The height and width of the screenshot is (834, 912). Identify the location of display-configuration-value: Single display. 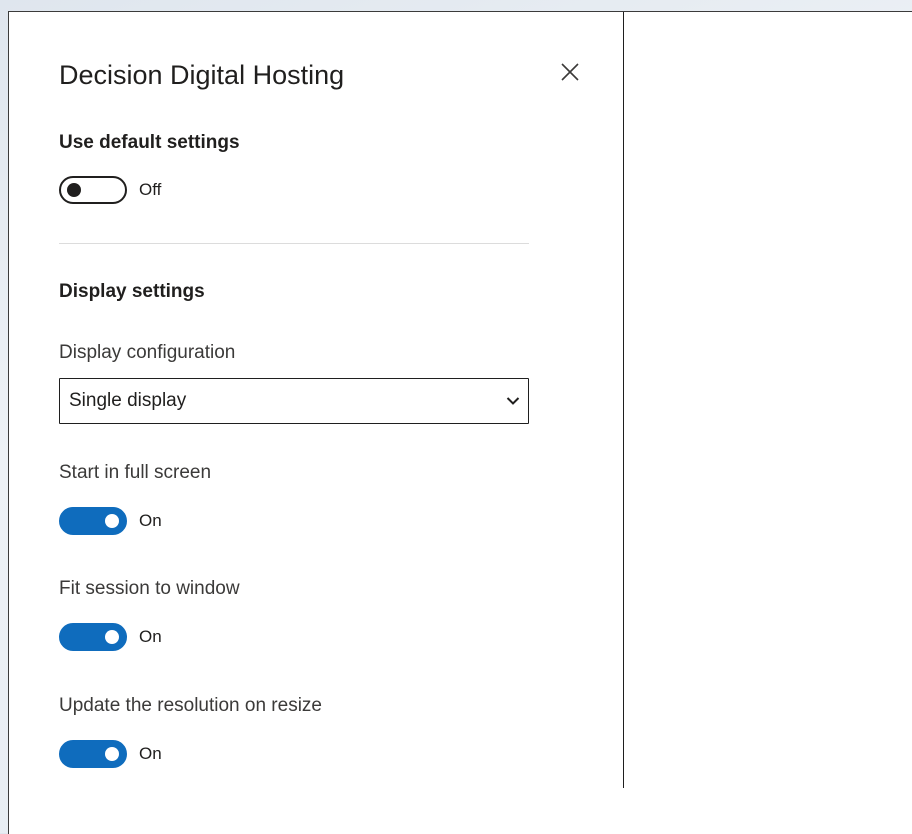
(128, 400).